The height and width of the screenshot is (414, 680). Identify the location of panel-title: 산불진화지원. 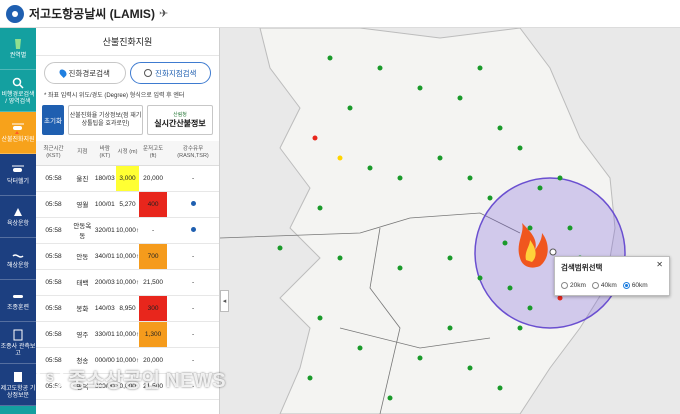
(127, 42).